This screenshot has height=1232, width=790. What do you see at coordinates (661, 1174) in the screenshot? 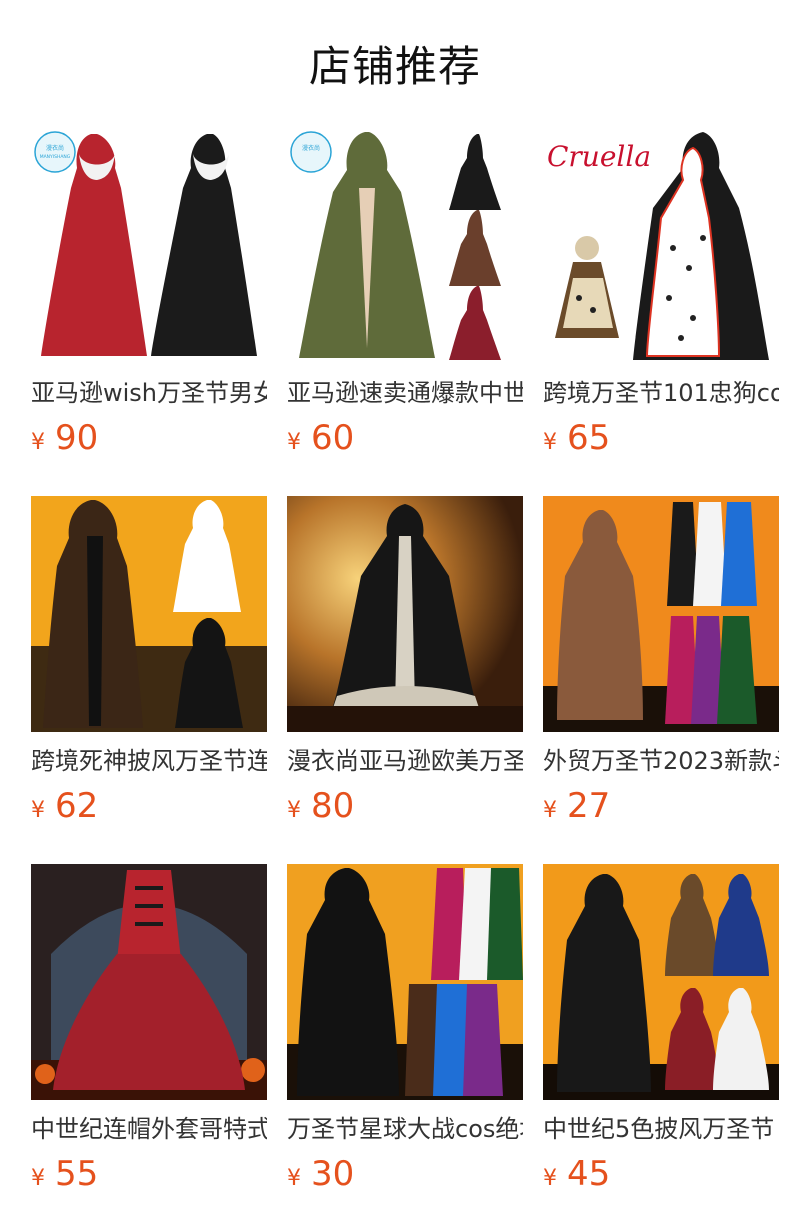
I see `product-price: ¥ 45` at bounding box center [661, 1174].